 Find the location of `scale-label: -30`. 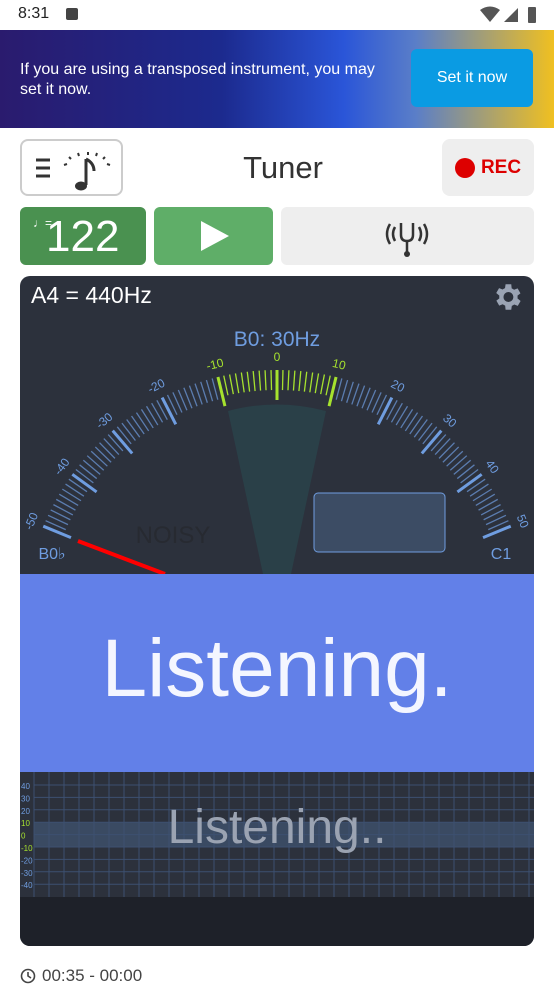

scale-label: -30 is located at coordinates (104, 421).